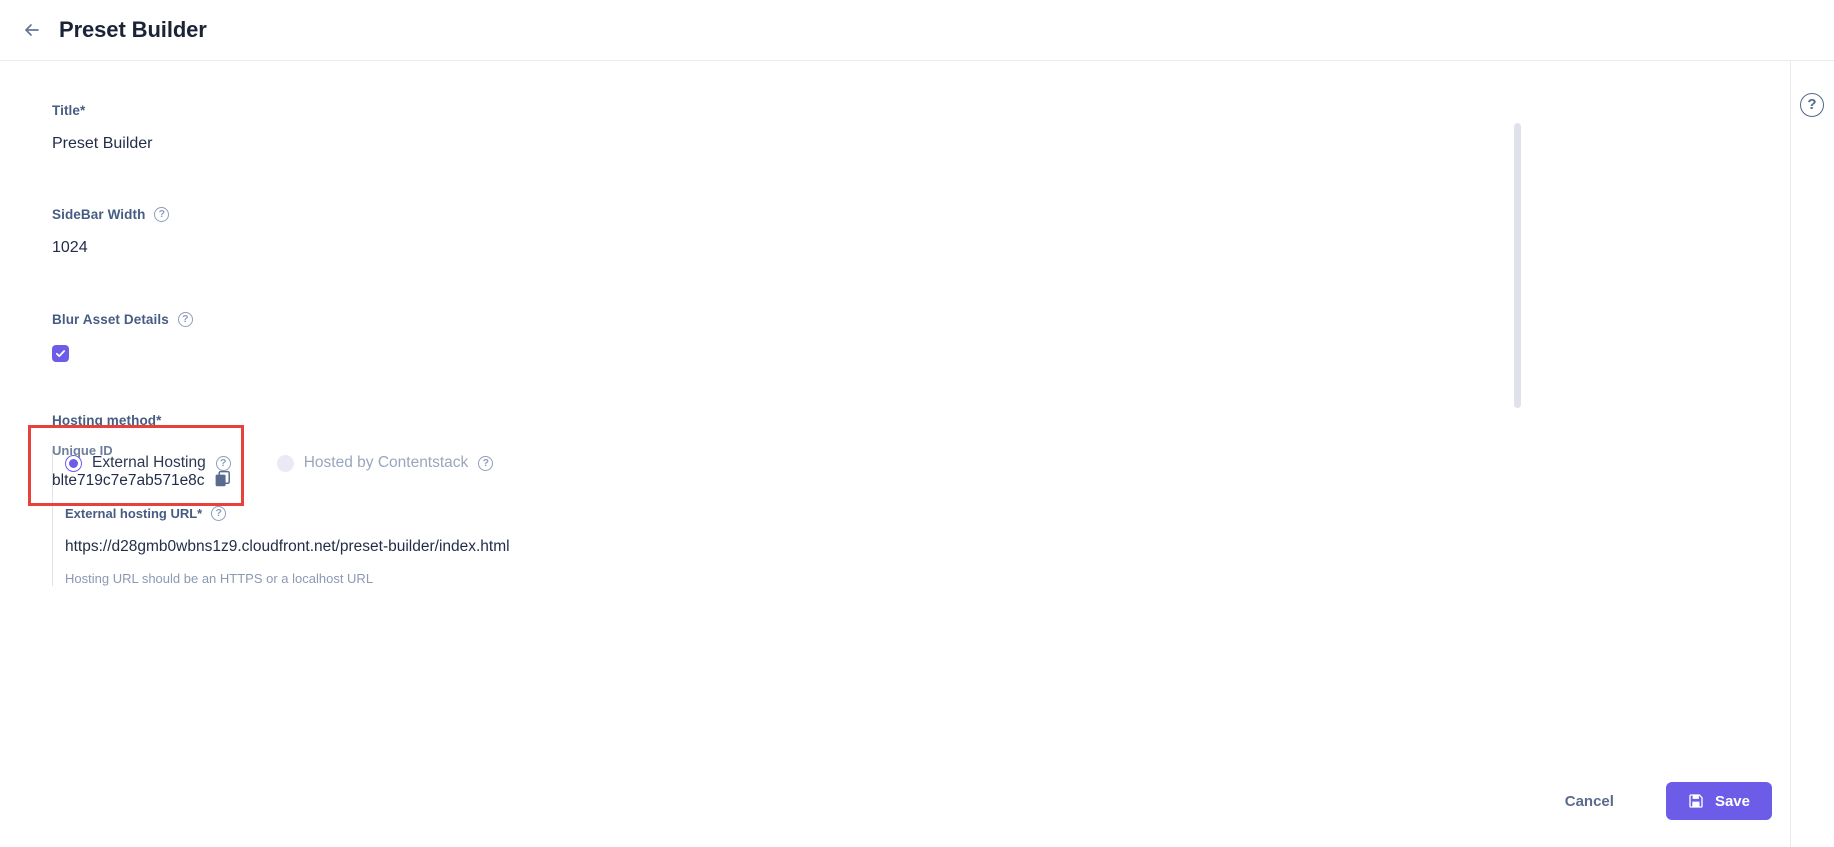  I want to click on radio-hosted-by-contentstack-label: Hosted by Contentstack, so click(386, 462).